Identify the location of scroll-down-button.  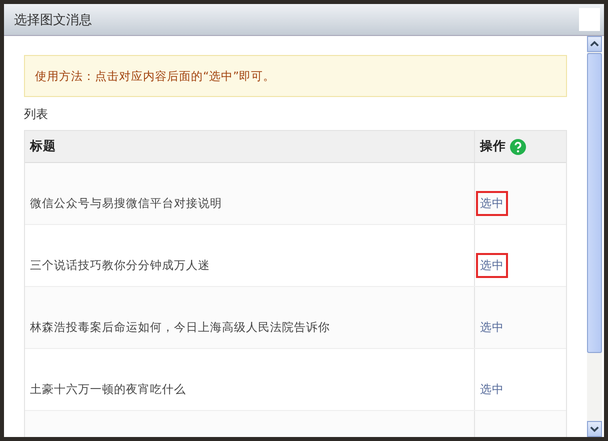
(594, 429).